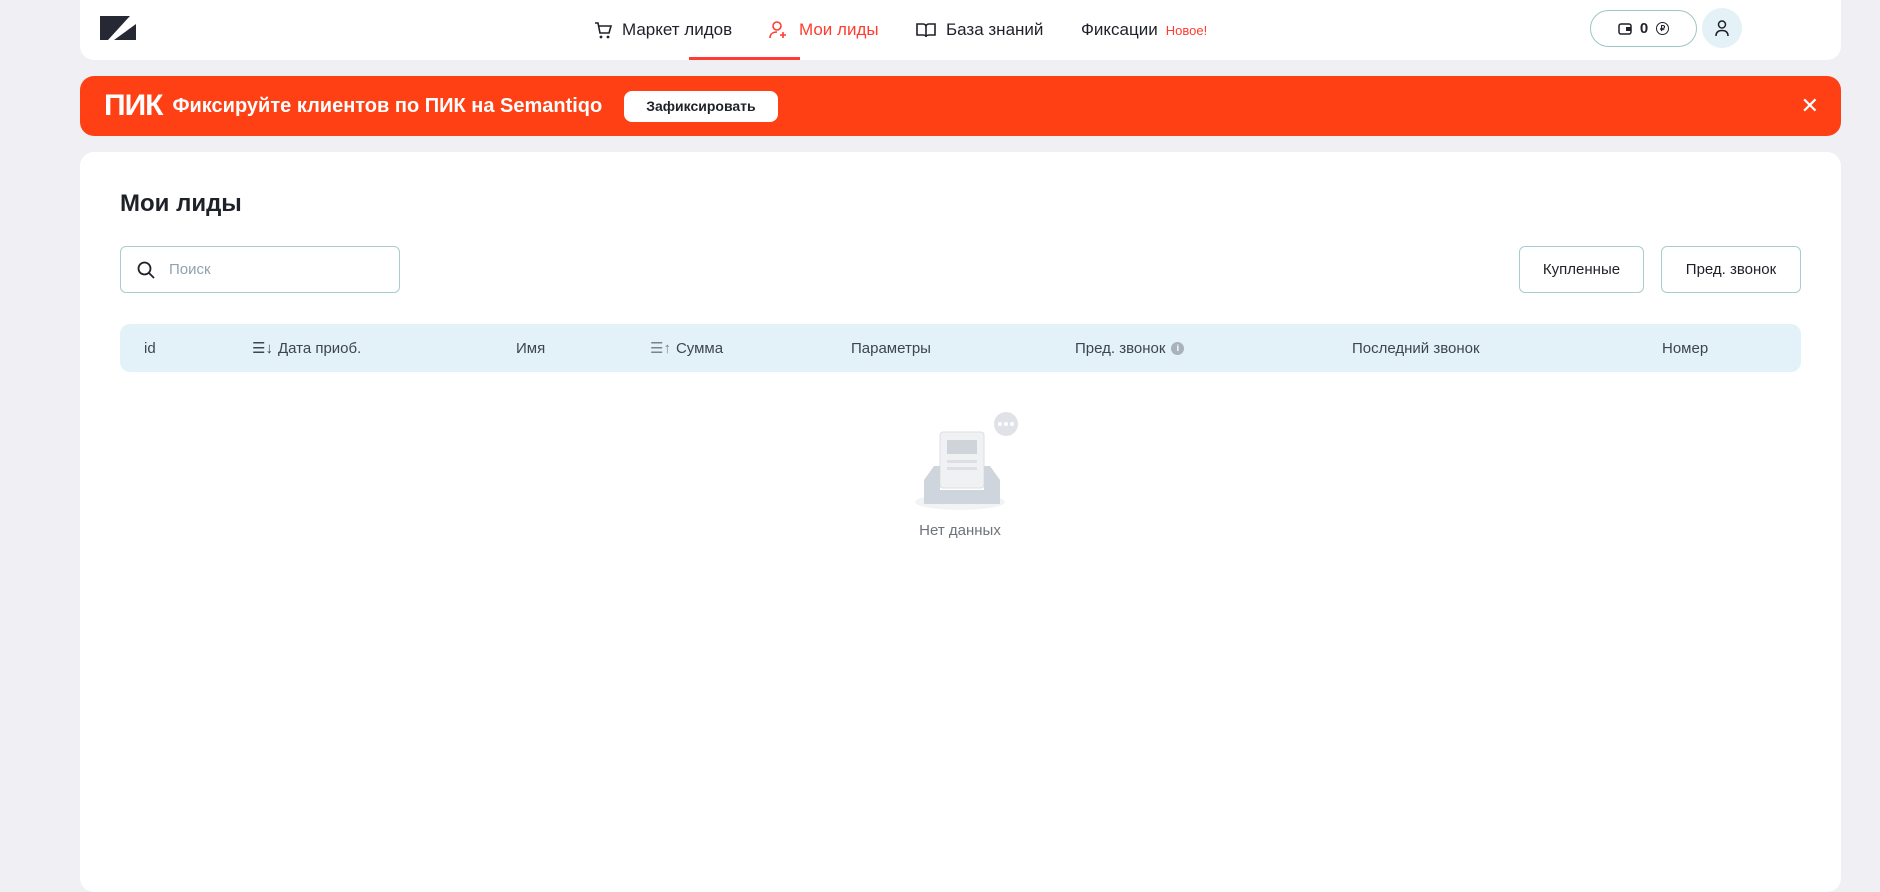 This screenshot has width=1880, height=892. What do you see at coordinates (1810, 106) in the screenshot?
I see `close-icon: ✕` at bounding box center [1810, 106].